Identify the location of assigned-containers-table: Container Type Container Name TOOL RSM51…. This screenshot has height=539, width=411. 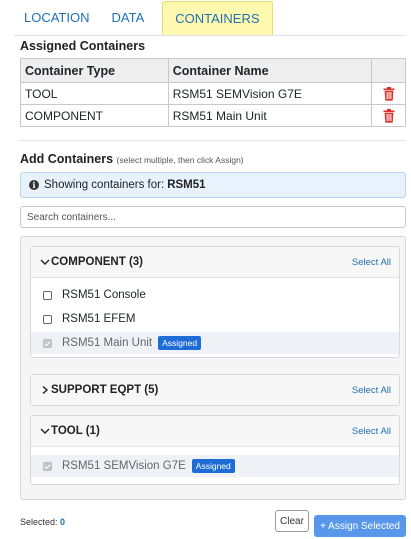
(213, 92).